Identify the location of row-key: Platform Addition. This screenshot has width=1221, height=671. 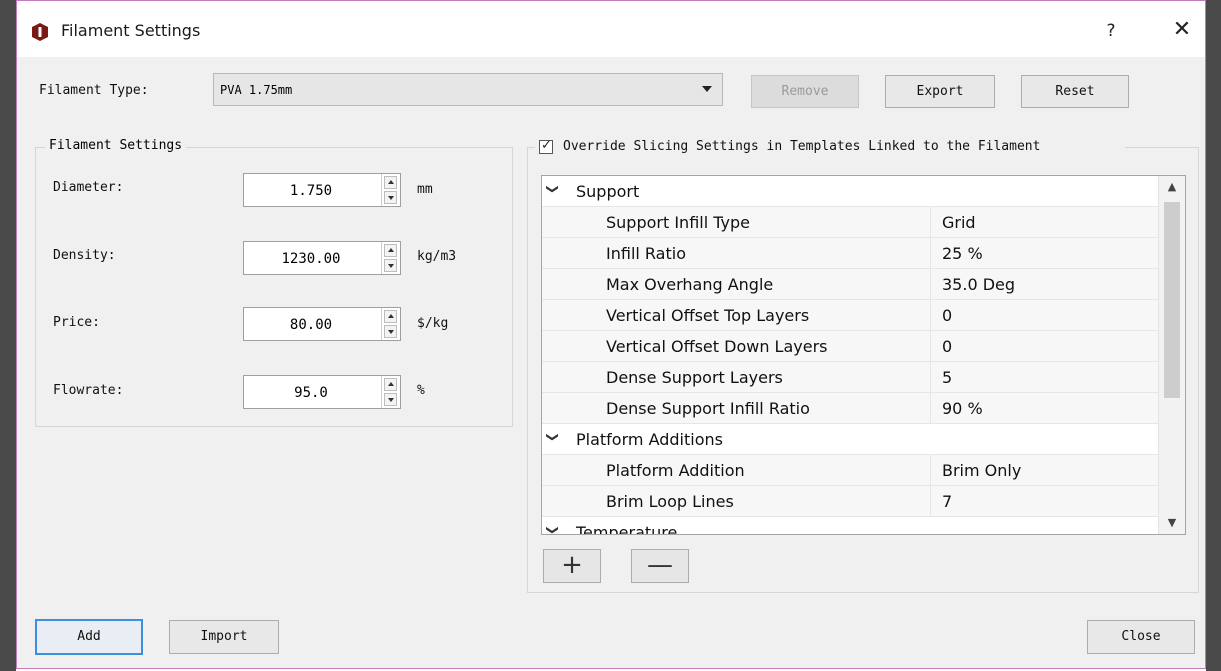
(675, 470).